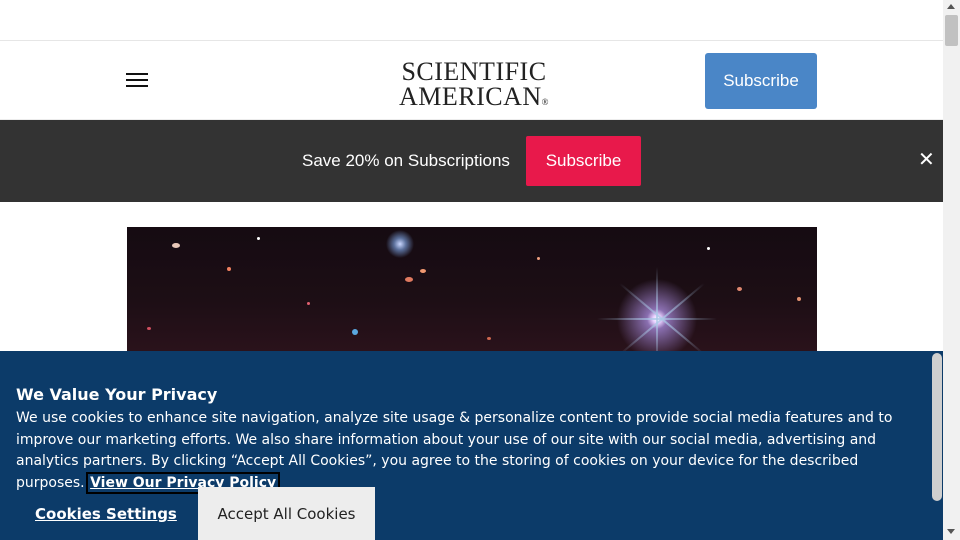  What do you see at coordinates (761, 81) in the screenshot?
I see `header-subscribe-button: Subscribe` at bounding box center [761, 81].